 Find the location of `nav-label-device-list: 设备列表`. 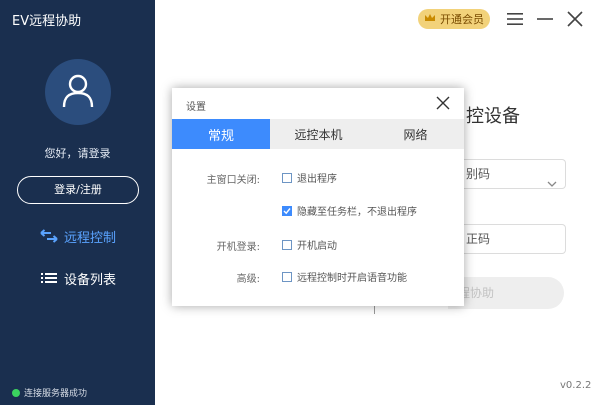

nav-label-device-list: 设备列表 is located at coordinates (90, 280).